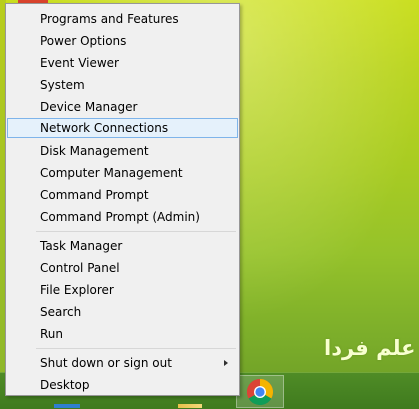  I want to click on menu-item-shut-down-or-sign-out: Shut down or sign out, so click(122, 362).